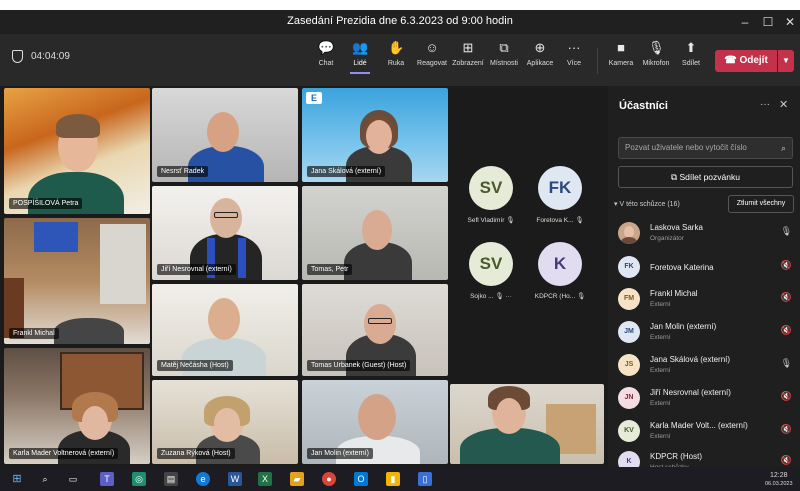  What do you see at coordinates (527, 424) in the screenshot?
I see `video-tile` at bounding box center [527, 424].